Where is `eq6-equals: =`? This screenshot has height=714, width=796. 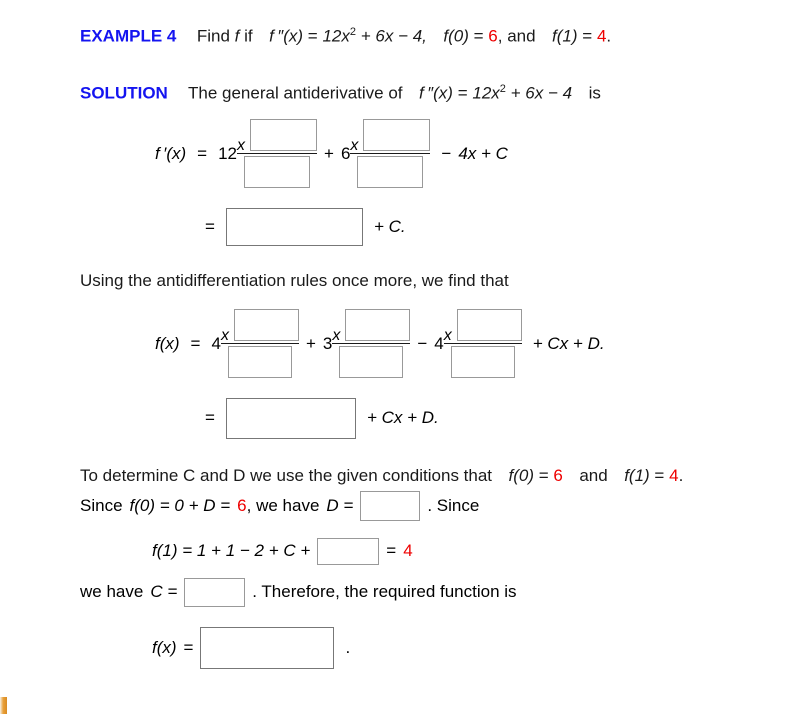
eq6-equals: = is located at coordinates (188, 647).